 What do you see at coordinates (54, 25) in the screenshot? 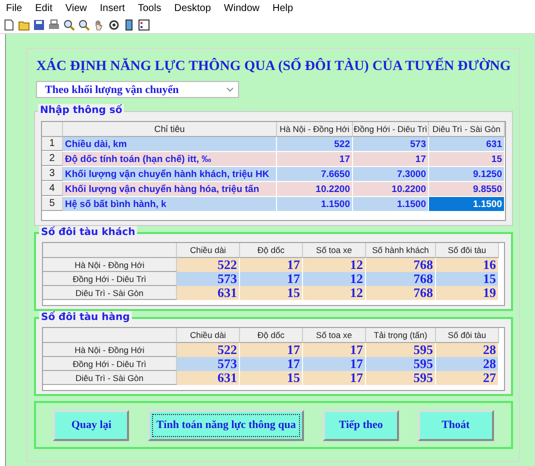
I see `print-icon` at bounding box center [54, 25].